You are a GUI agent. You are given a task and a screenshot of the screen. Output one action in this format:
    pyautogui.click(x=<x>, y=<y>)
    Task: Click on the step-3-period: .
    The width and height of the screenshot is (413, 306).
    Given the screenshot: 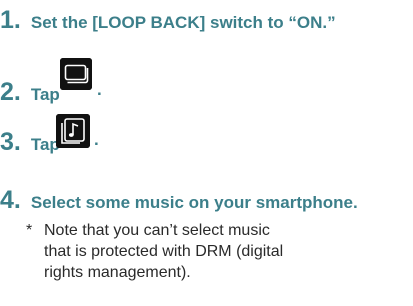 What is the action you would take?
    pyautogui.click(x=96, y=139)
    